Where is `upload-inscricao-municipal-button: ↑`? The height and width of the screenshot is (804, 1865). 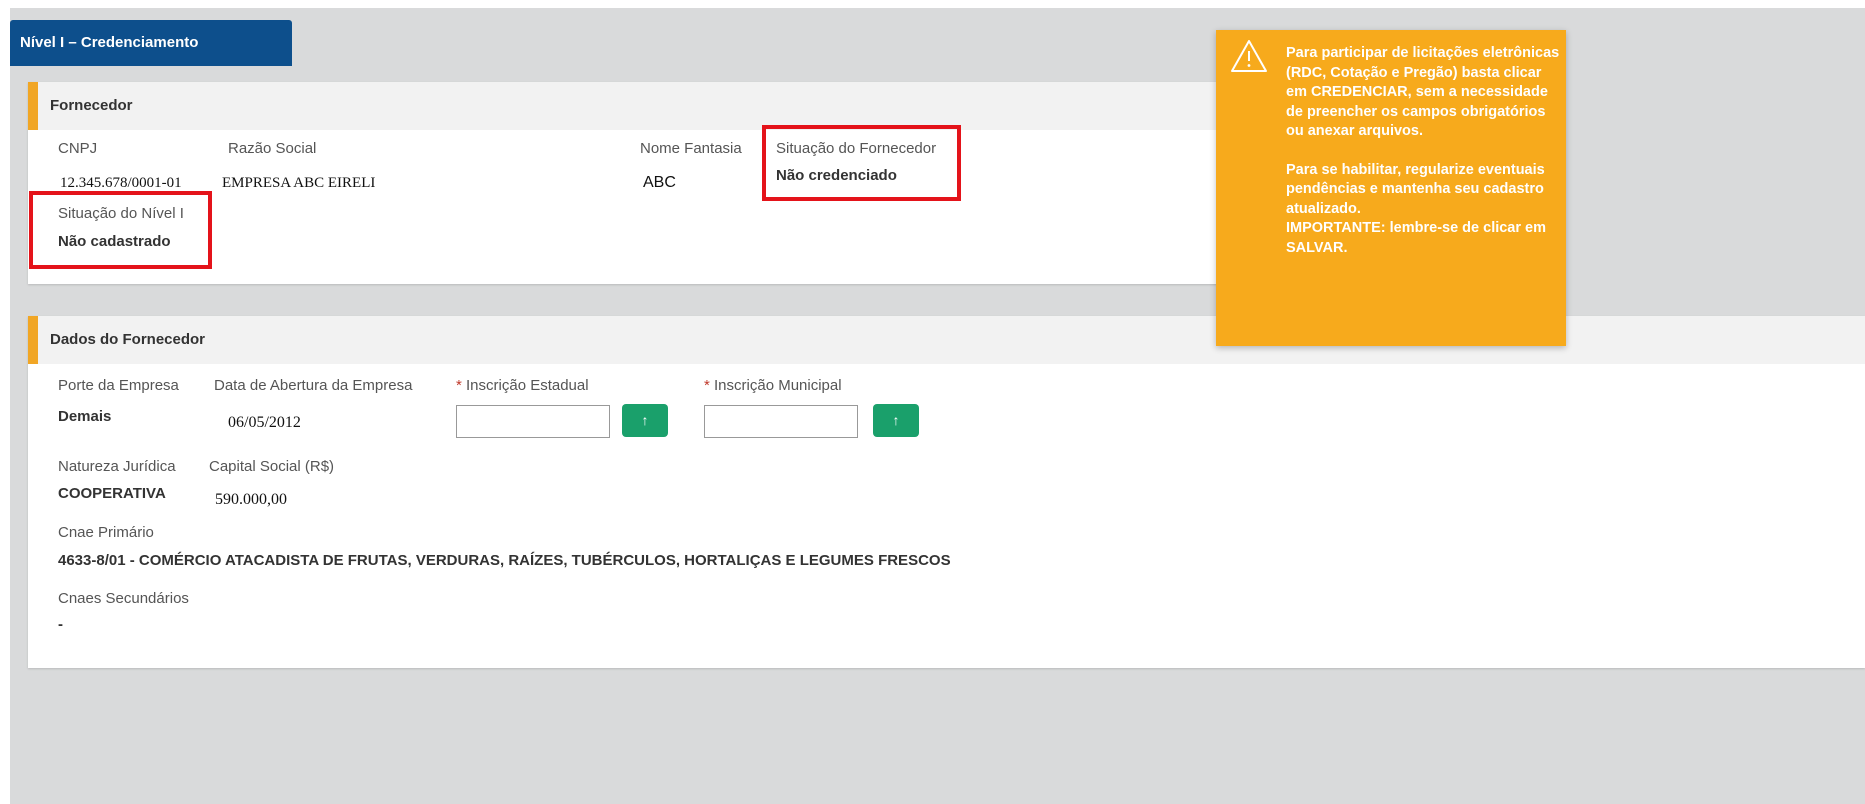
upload-inscricao-municipal-button: ↑ is located at coordinates (896, 420).